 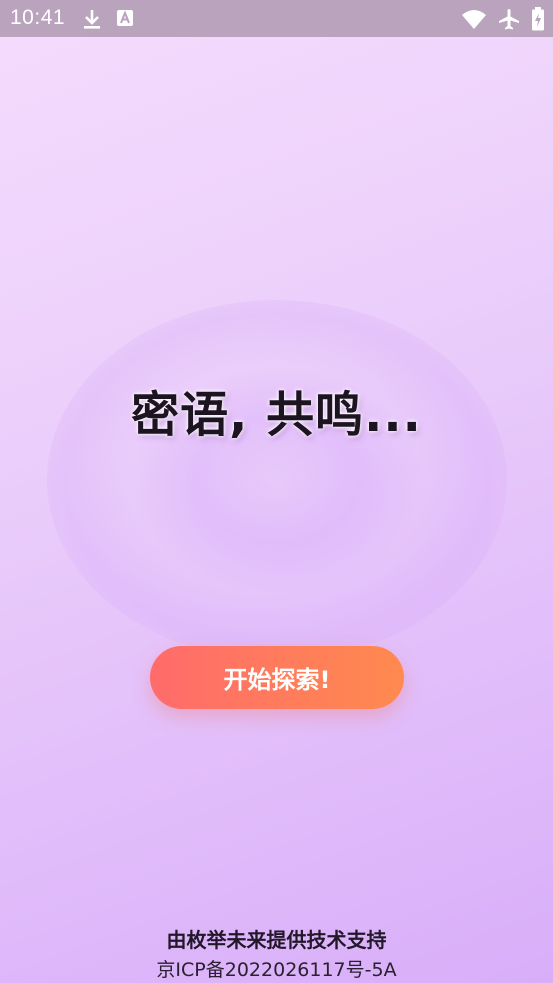 I want to click on download-icon, so click(x=92, y=19).